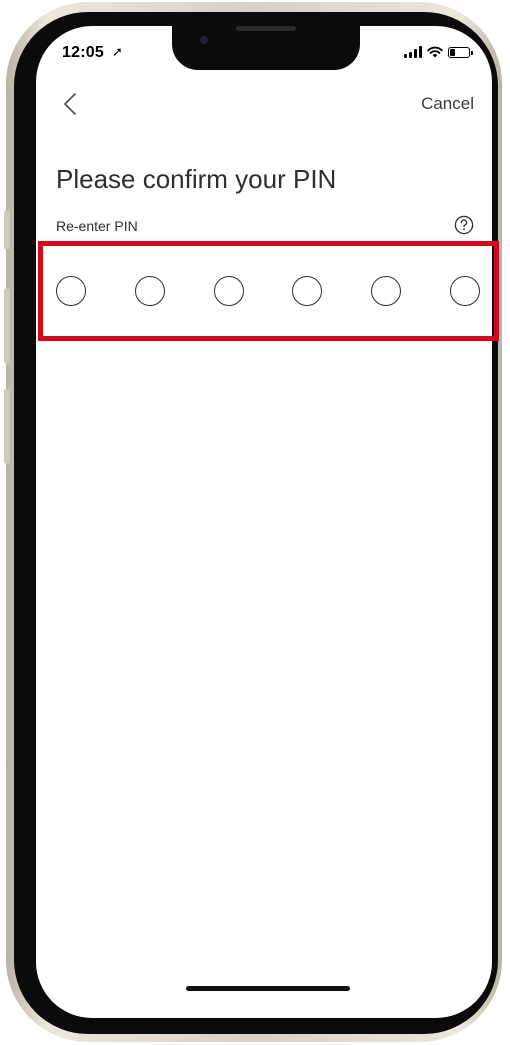  What do you see at coordinates (266, 48) in the screenshot?
I see `notch` at bounding box center [266, 48].